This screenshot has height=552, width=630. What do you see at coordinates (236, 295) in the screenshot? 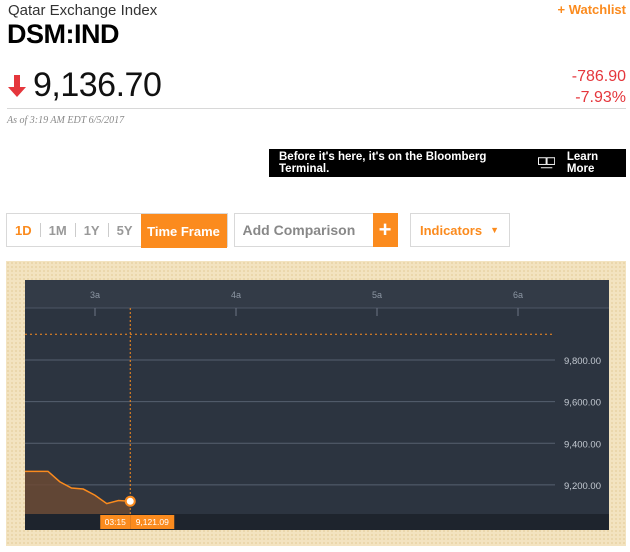
I see `x-tick-label: 4a` at bounding box center [236, 295].